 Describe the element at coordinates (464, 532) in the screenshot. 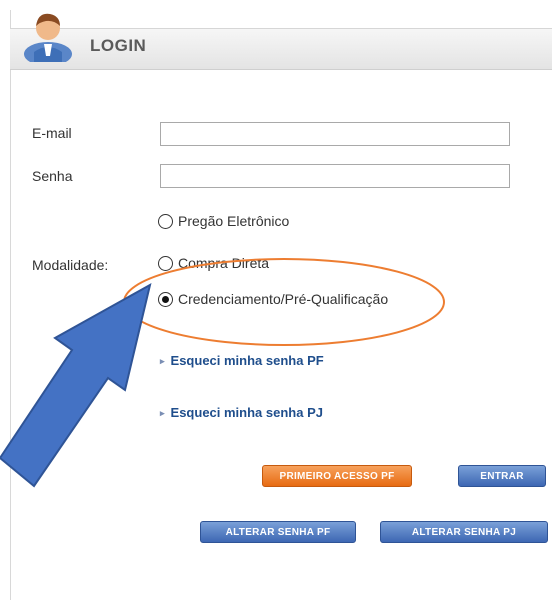

I see `alterar-senha-pj-button: ALTERAR SENHA PJ` at that location.